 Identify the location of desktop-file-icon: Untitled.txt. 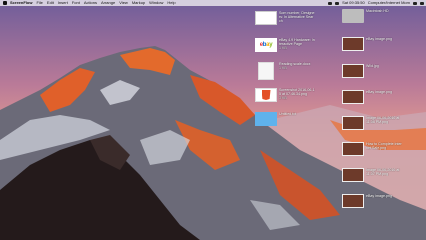
(285, 123).